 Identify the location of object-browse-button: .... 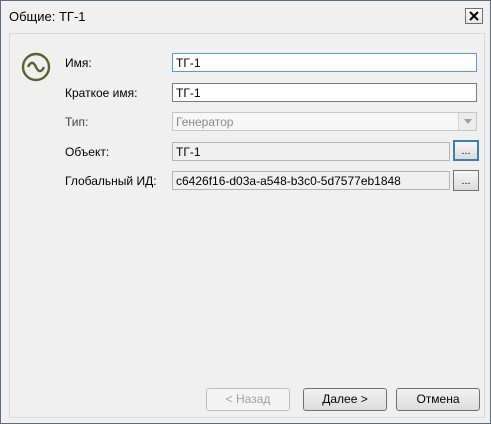
(466, 150).